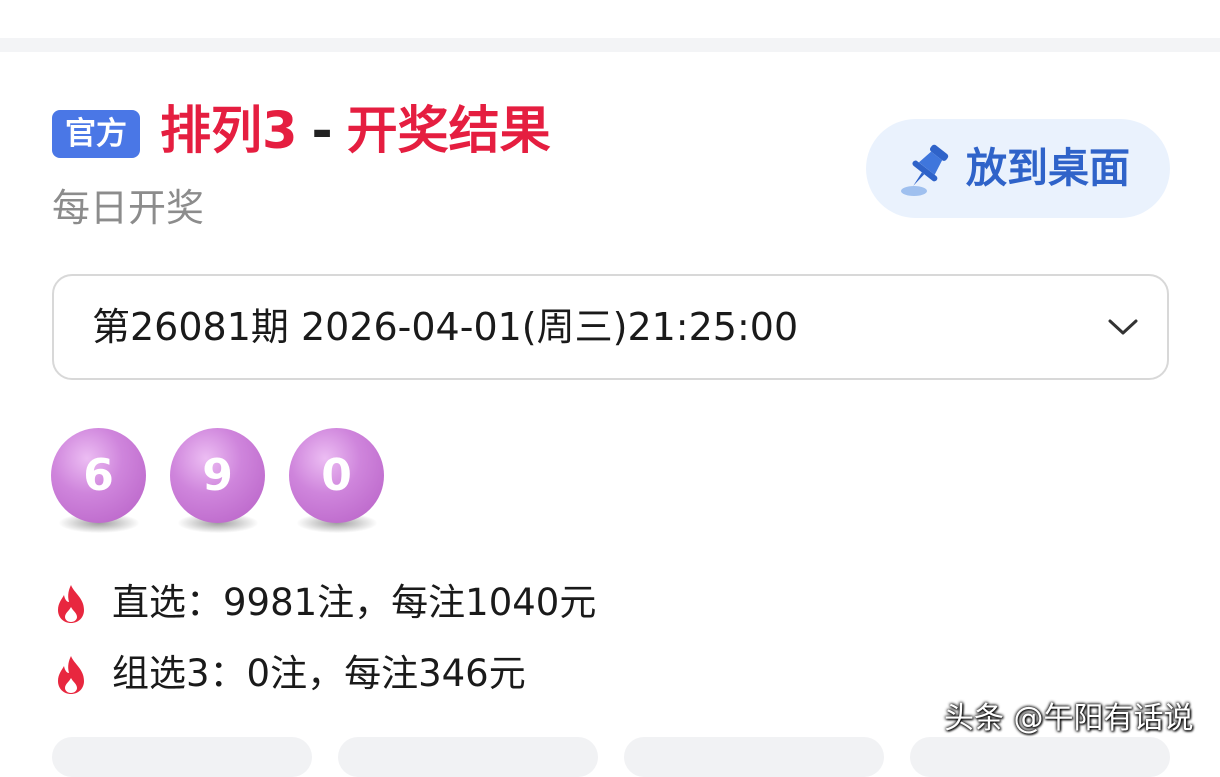  I want to click on section-divider, so click(610, 45).